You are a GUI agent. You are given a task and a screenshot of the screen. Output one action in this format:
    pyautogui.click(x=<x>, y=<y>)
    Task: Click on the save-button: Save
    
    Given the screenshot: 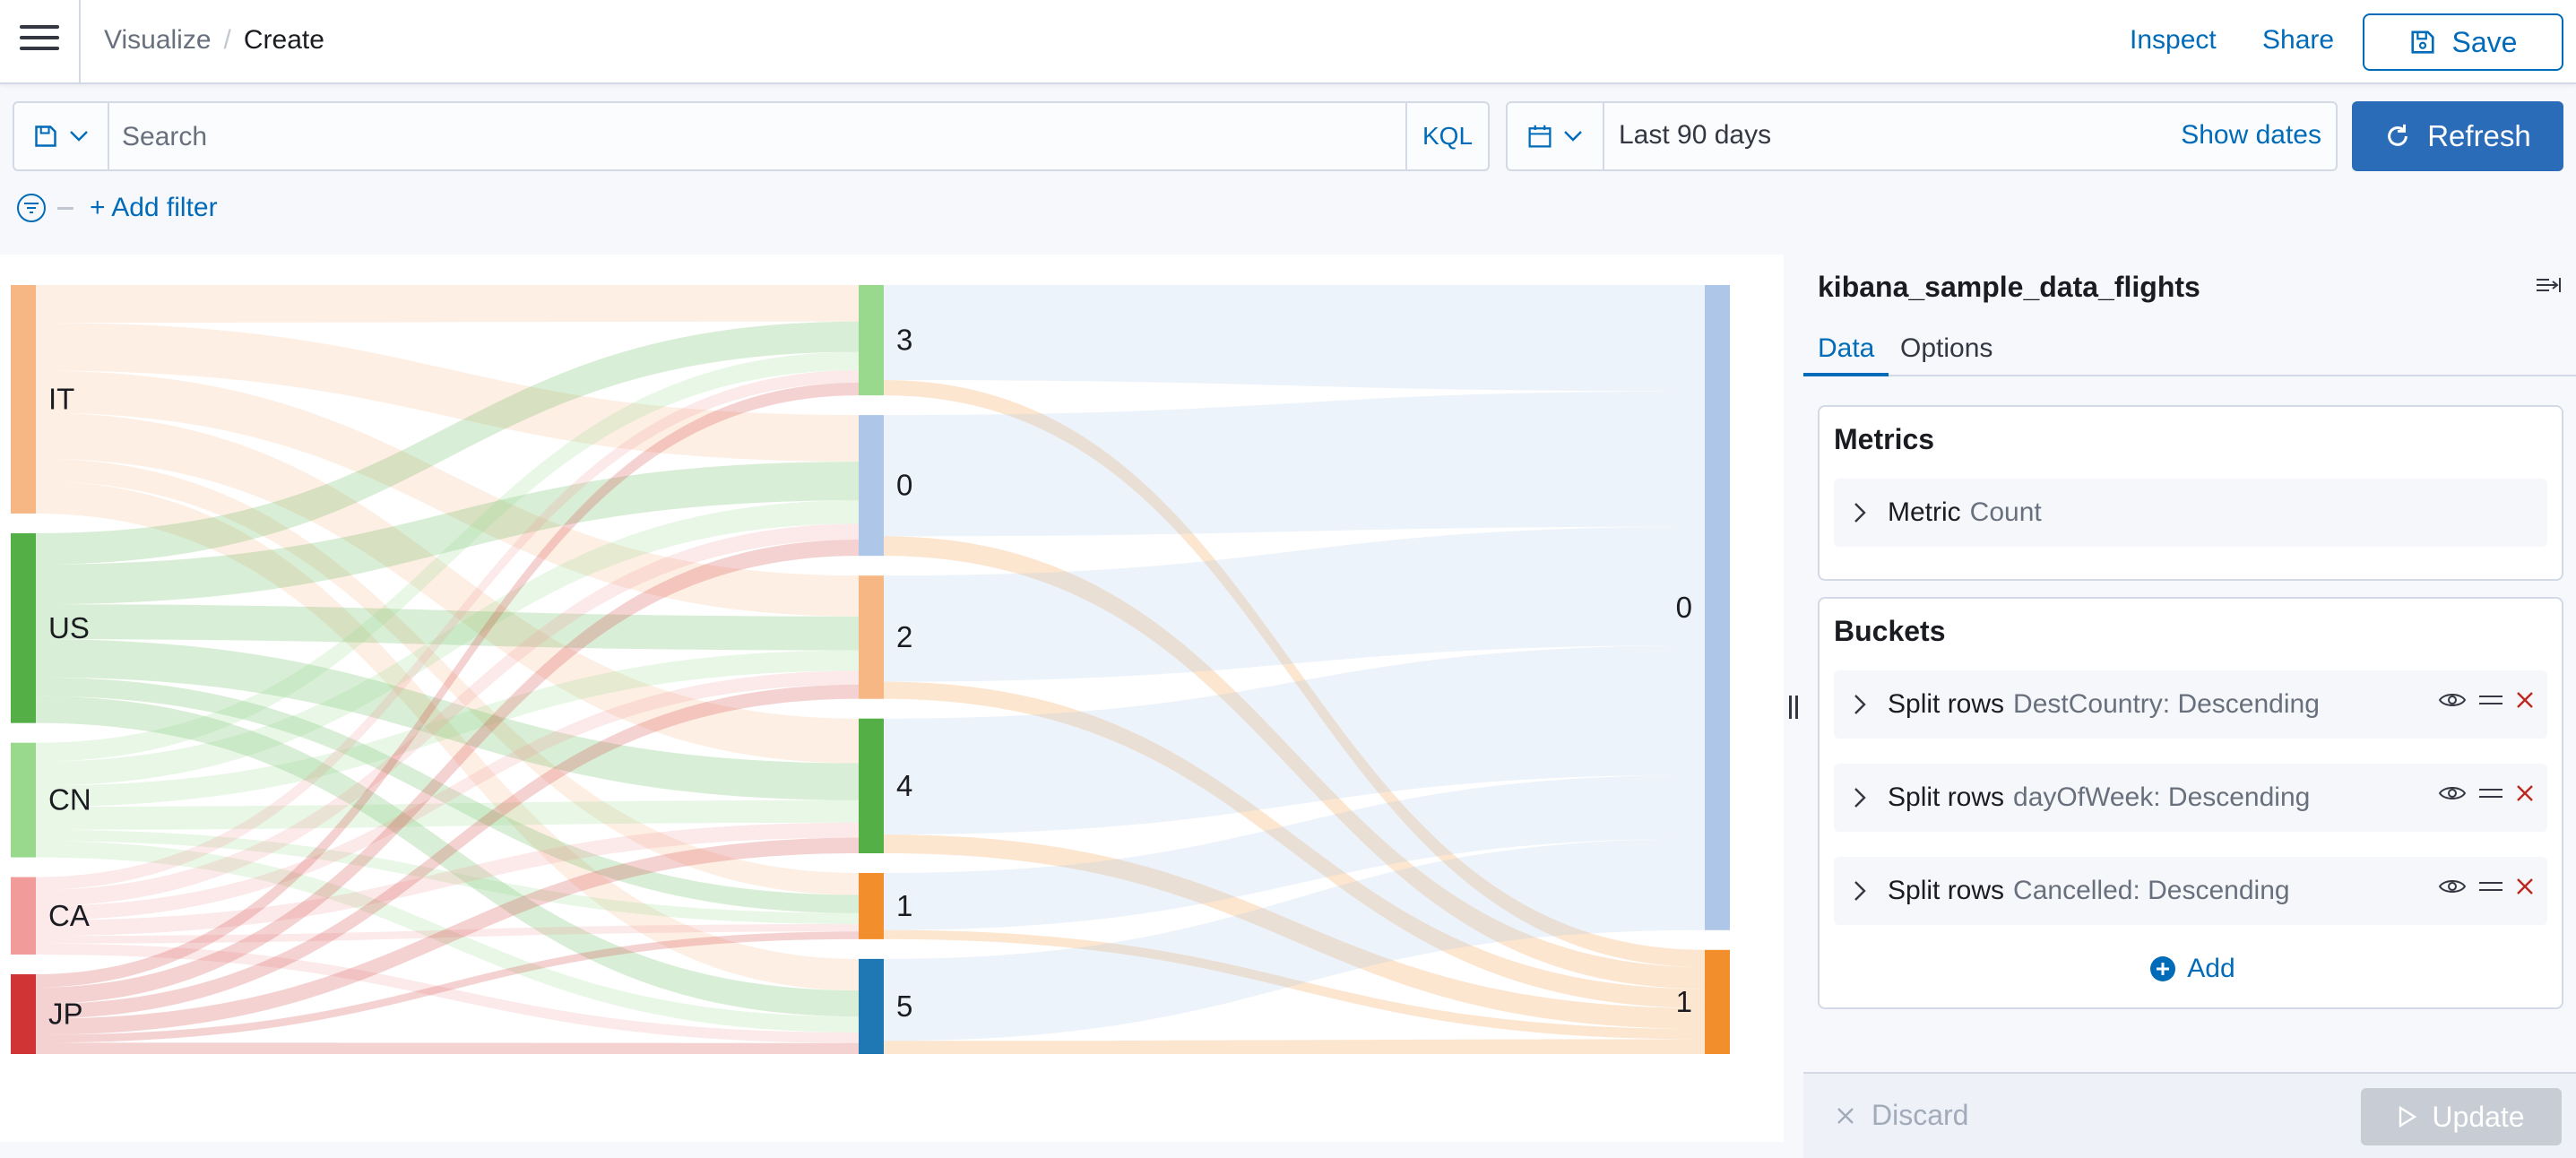 What is the action you would take?
    pyautogui.click(x=2463, y=42)
    